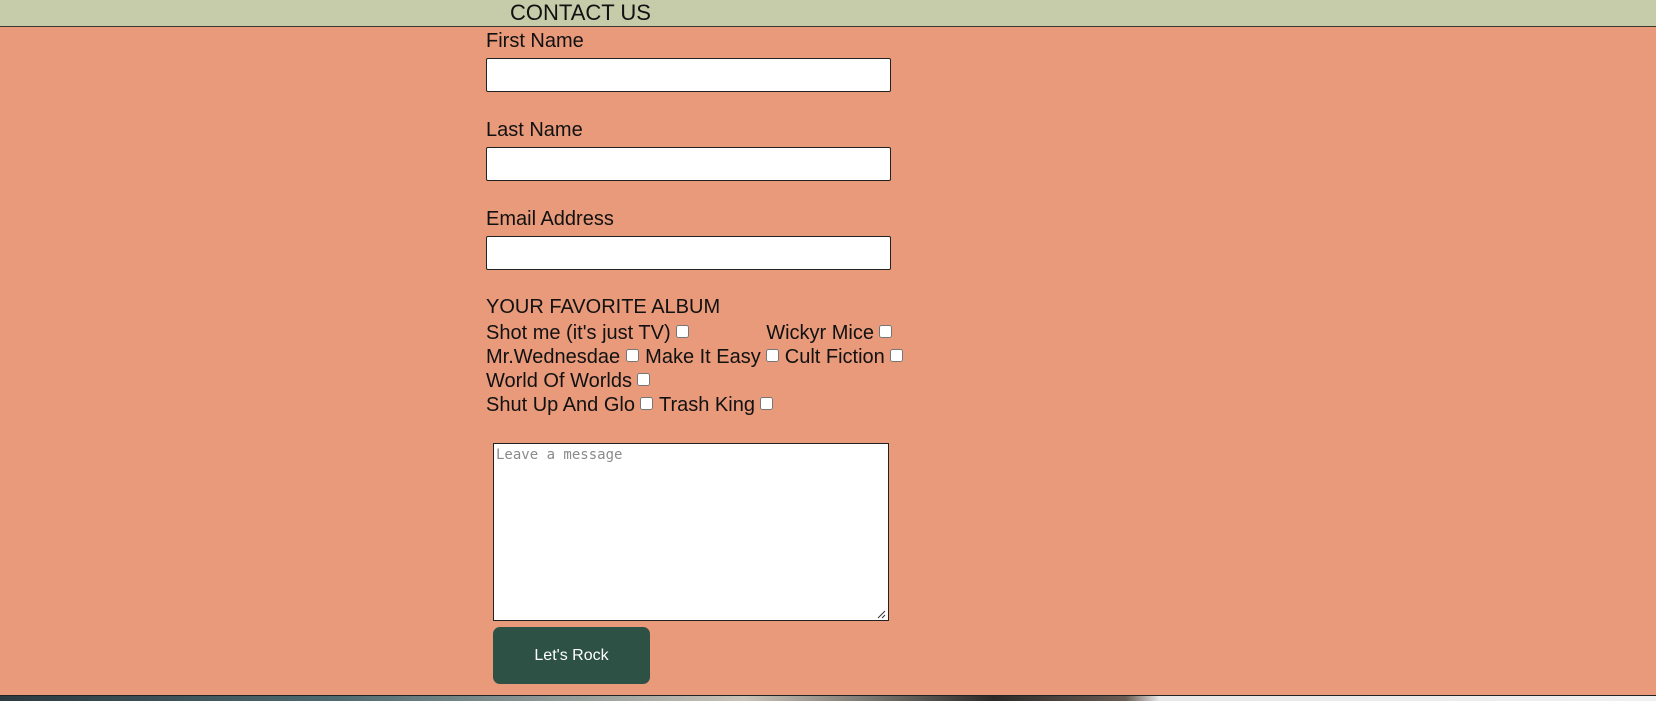  I want to click on album-label-shut-up-and-glo: Shut Up And Glo, so click(560, 405).